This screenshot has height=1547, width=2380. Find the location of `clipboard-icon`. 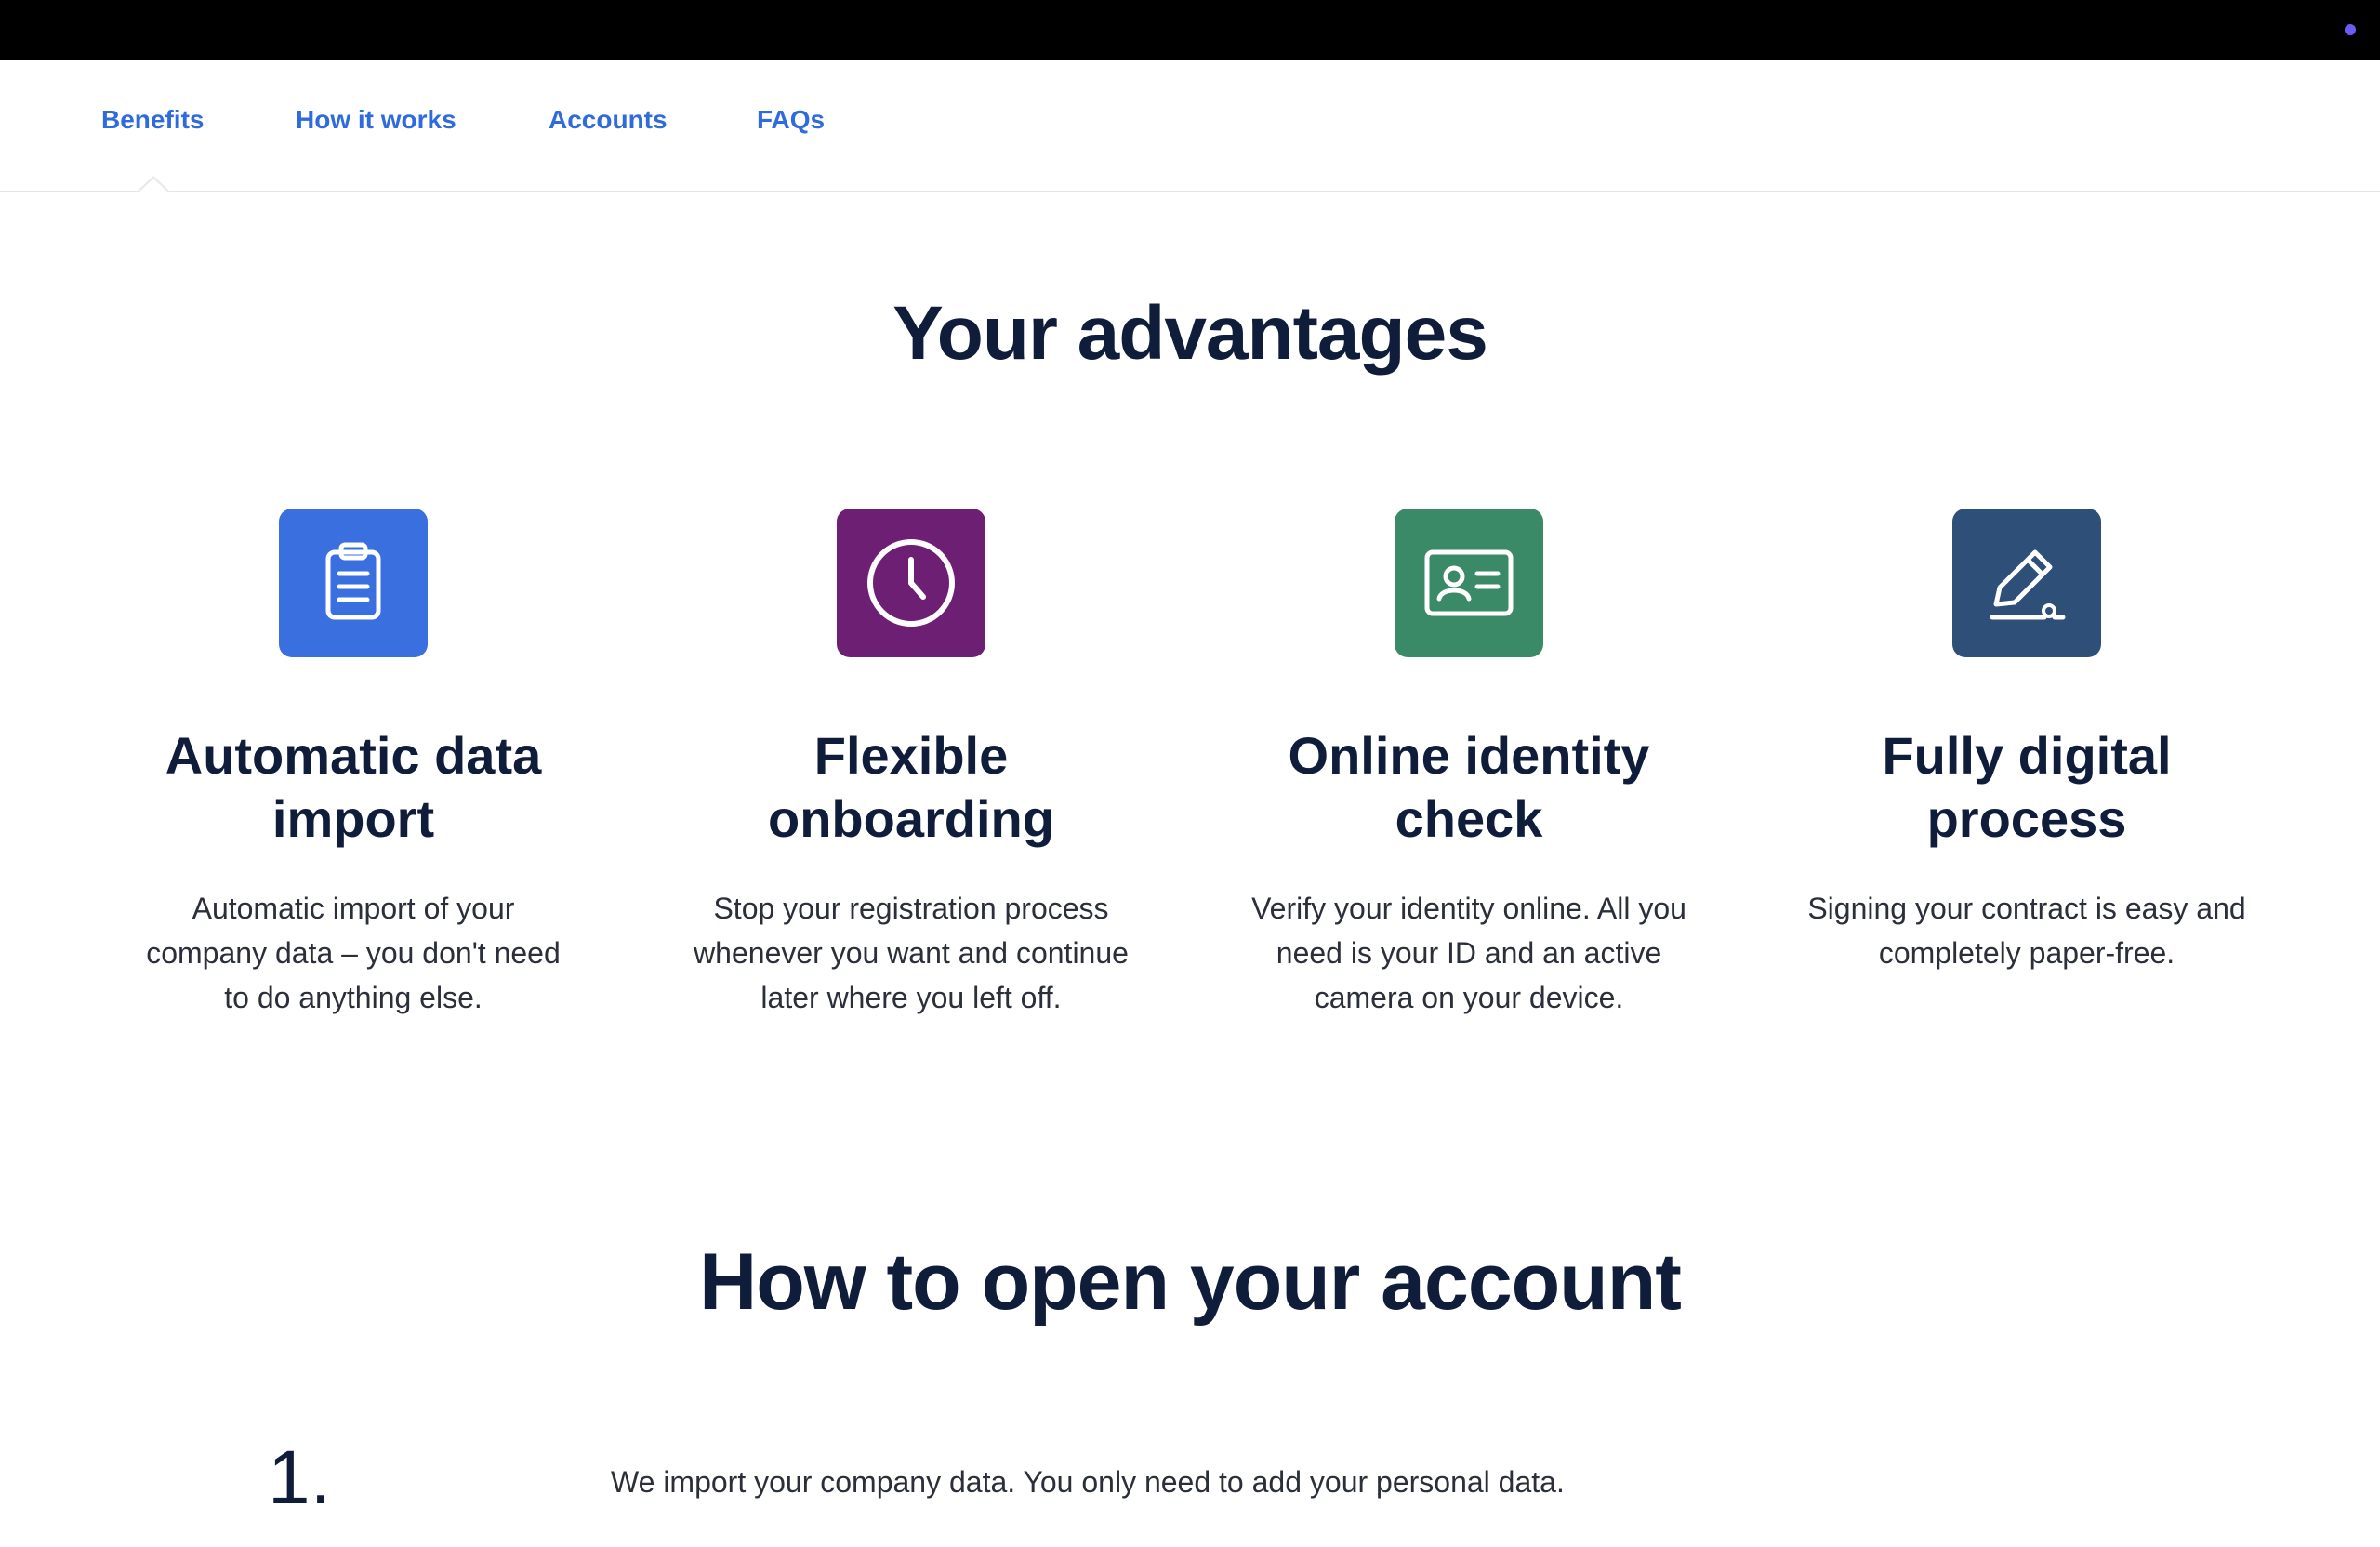

clipboard-icon is located at coordinates (353, 581).